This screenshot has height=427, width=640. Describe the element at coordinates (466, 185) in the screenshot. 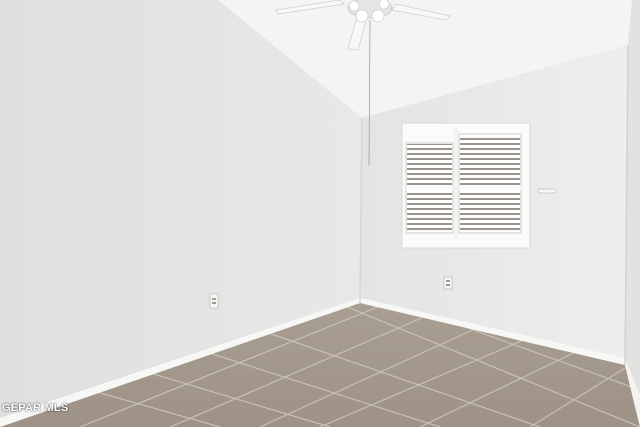

I see `window-shutter-icon` at that location.